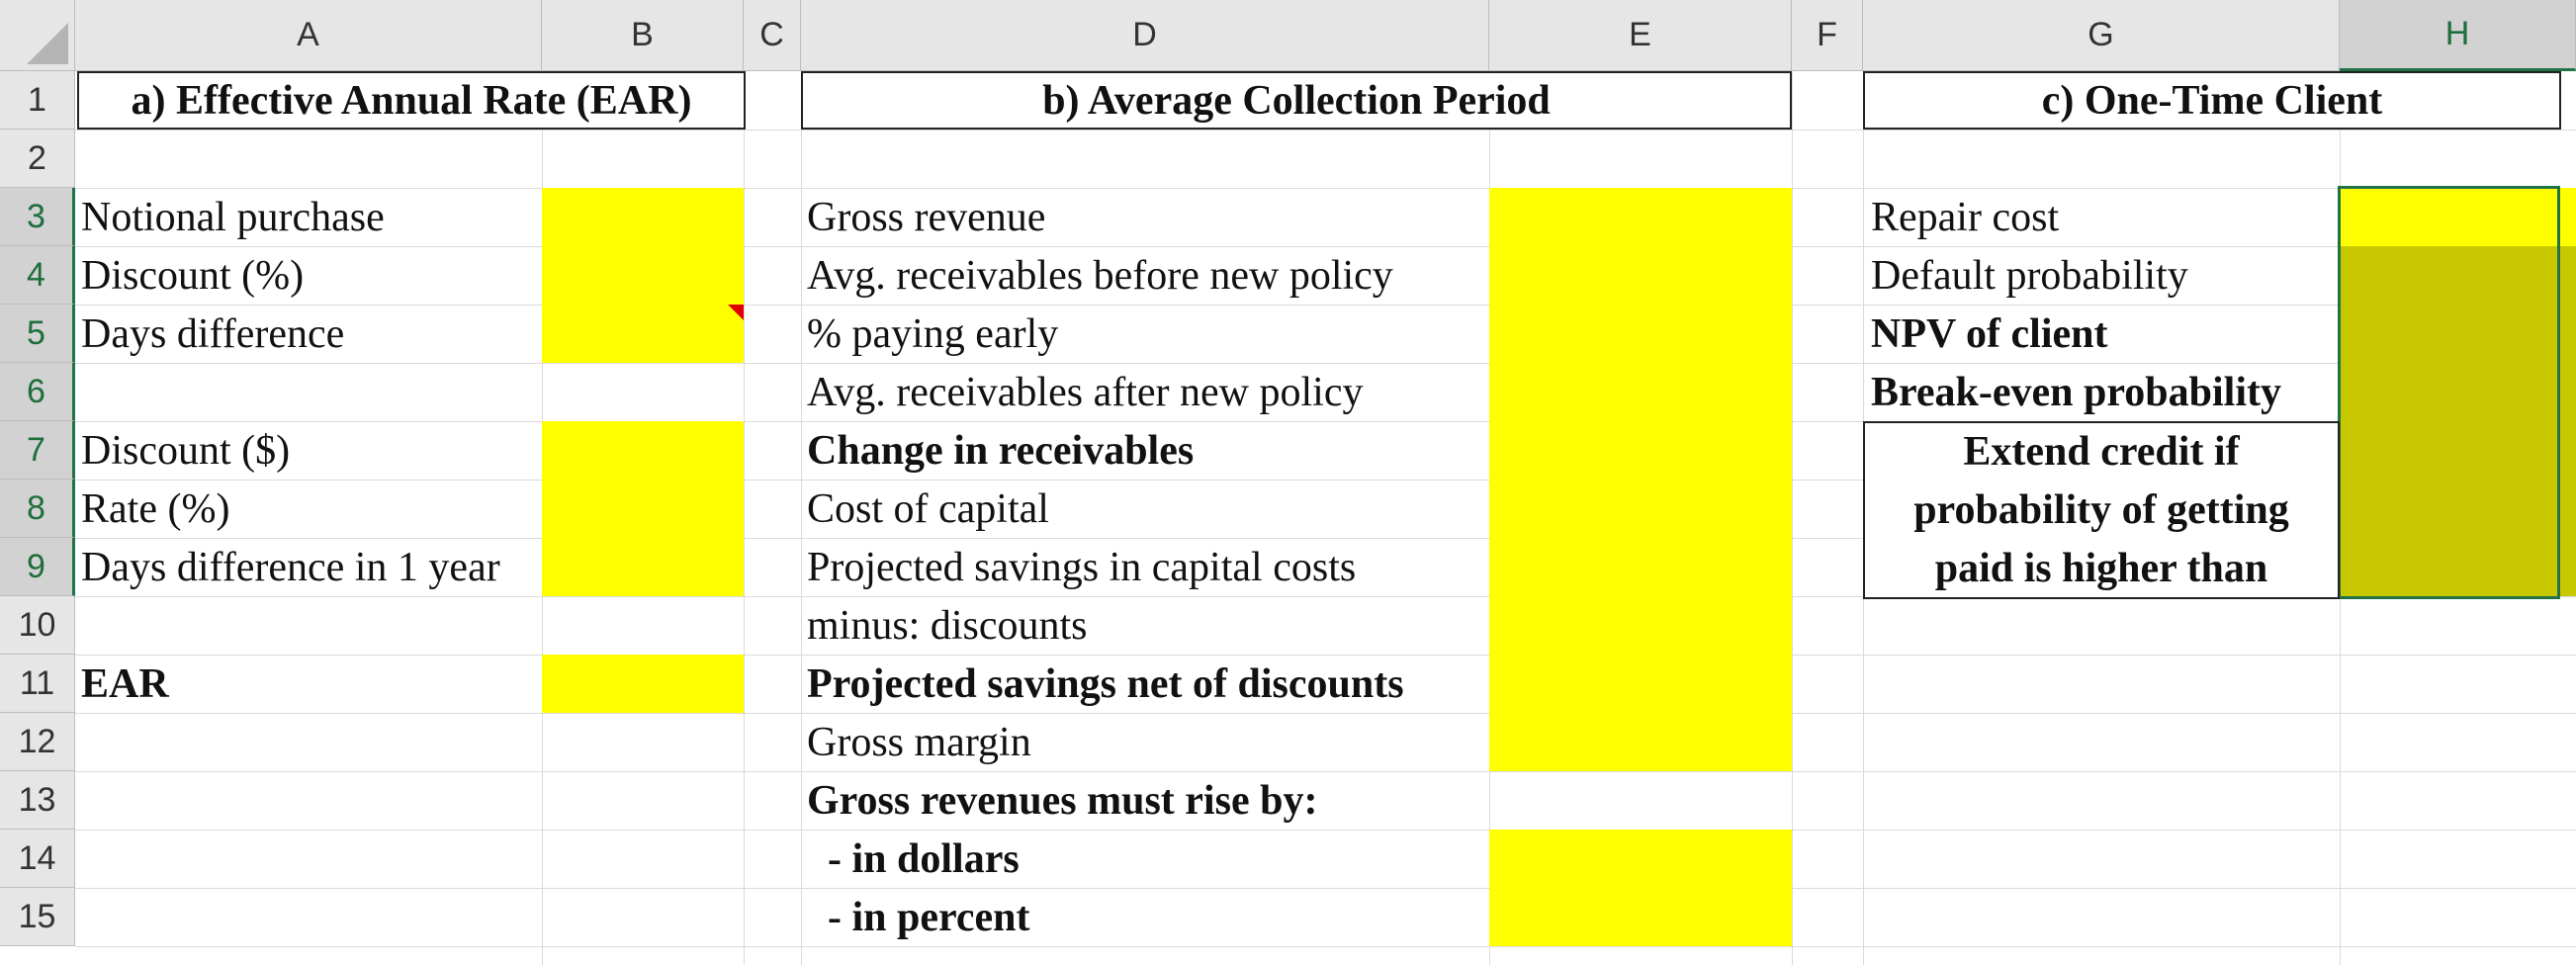  I want to click on column-header-c: C, so click(772, 36).